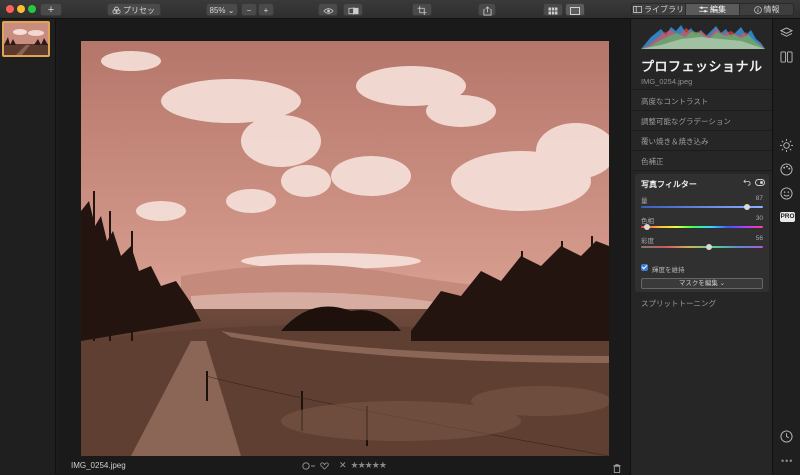  Describe the element at coordinates (718, 9) in the screenshot. I see `tab-edit-label: 編集` at that location.